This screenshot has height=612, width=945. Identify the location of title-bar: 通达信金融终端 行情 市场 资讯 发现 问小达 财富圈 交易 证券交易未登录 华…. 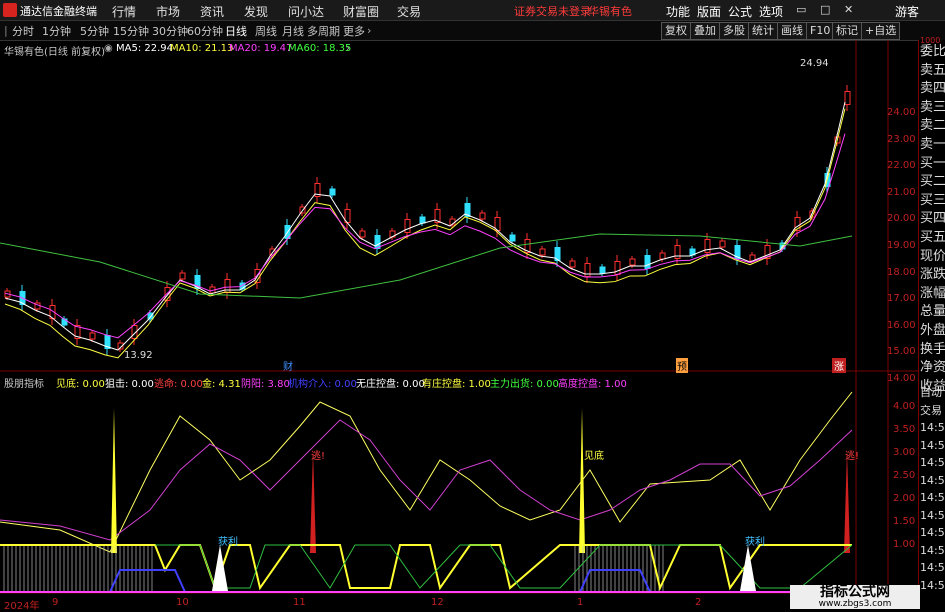
(472, 10).